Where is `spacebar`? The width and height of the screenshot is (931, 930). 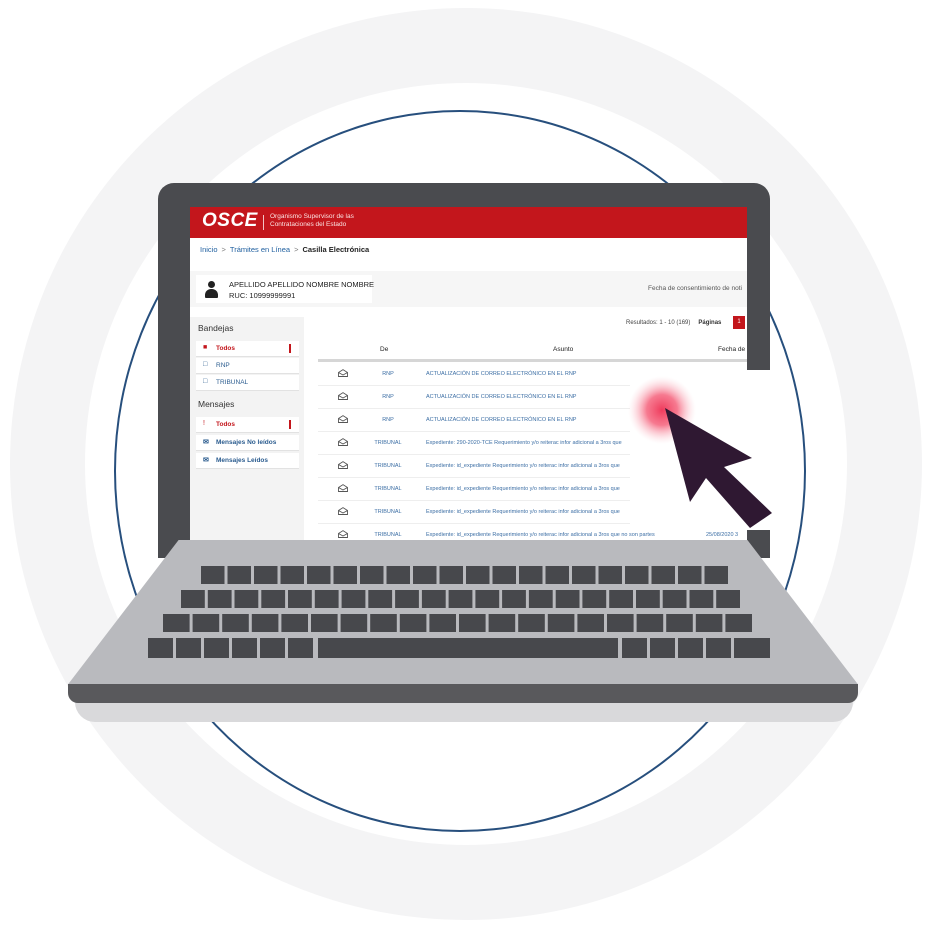 spacebar is located at coordinates (468, 648).